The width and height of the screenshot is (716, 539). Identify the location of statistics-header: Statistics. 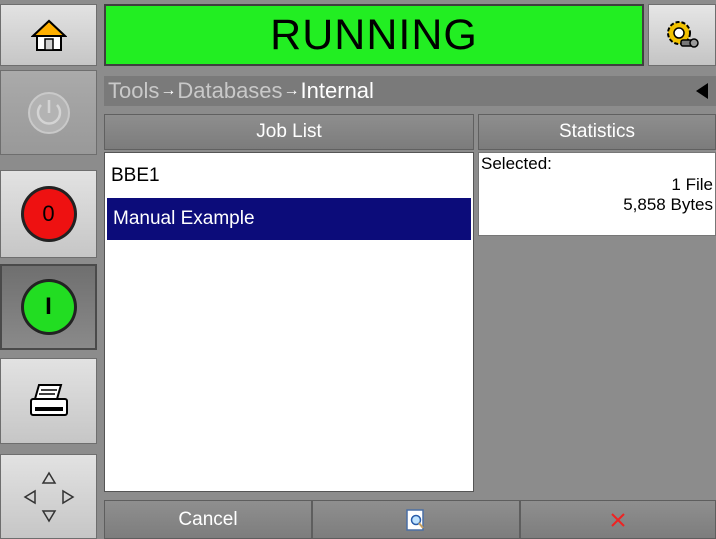
(597, 132).